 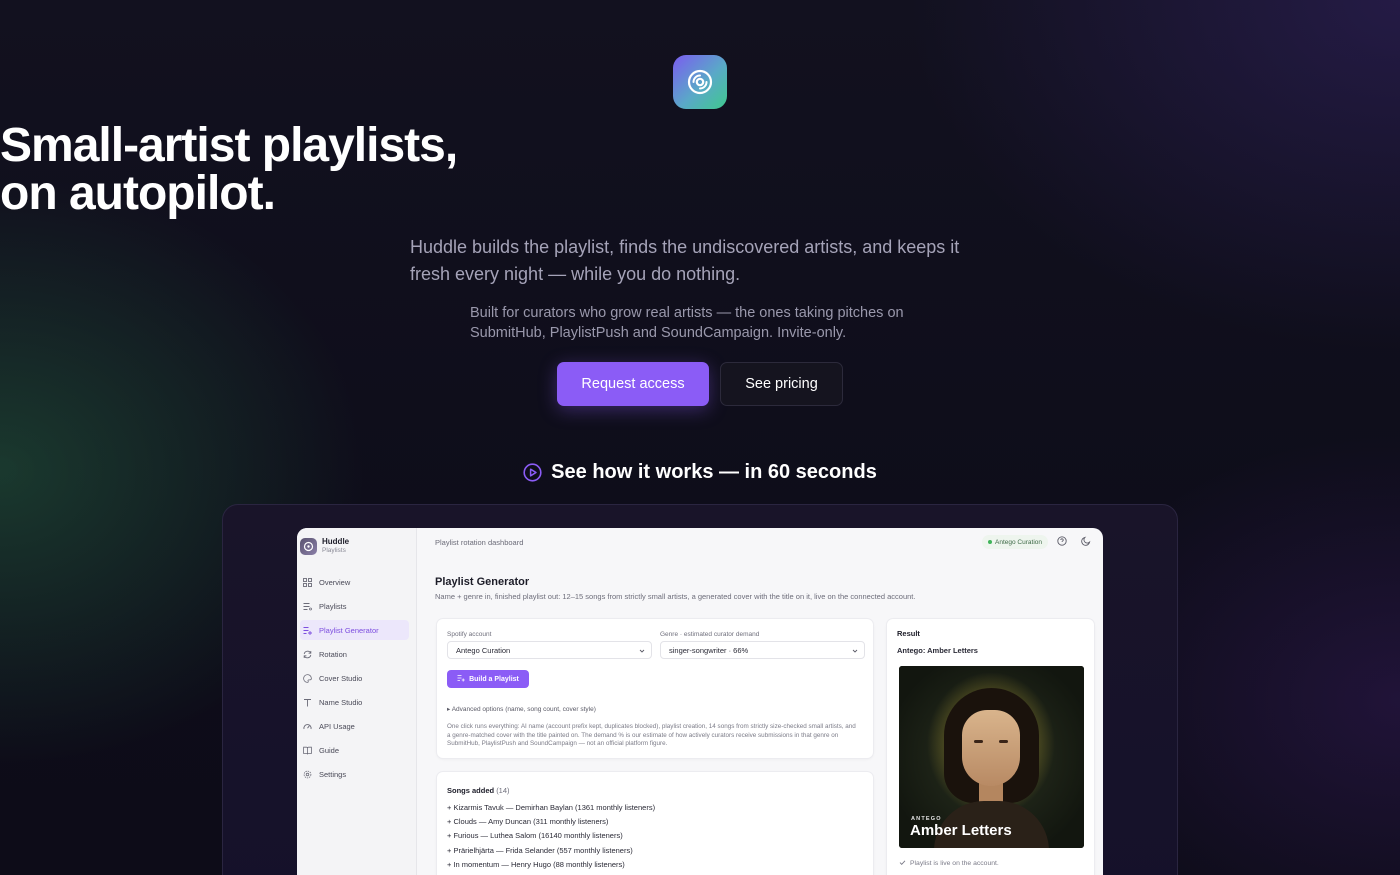 What do you see at coordinates (354, 582) in the screenshot?
I see `sidebar-item-overview: Overview` at bounding box center [354, 582].